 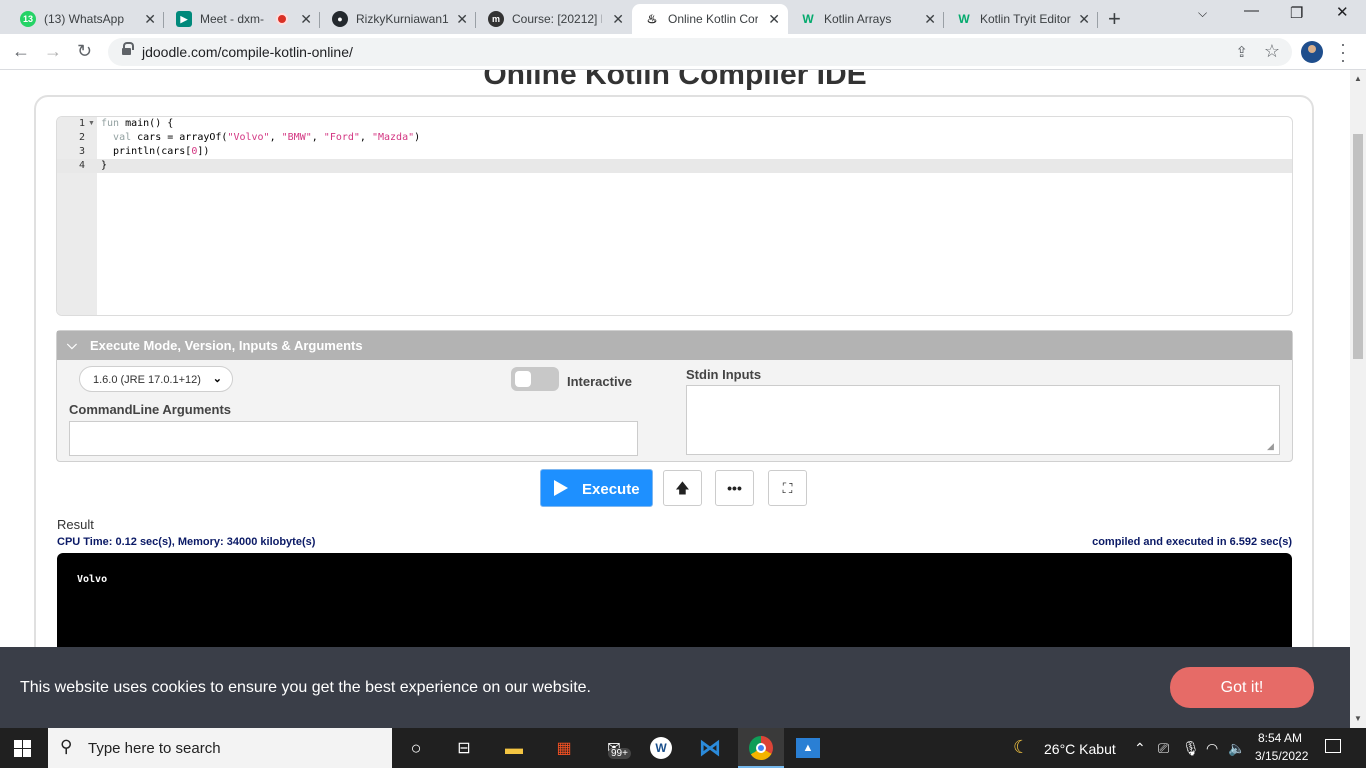 I want to click on weather-text: 26°C Kabut, so click(x=1080, y=749).